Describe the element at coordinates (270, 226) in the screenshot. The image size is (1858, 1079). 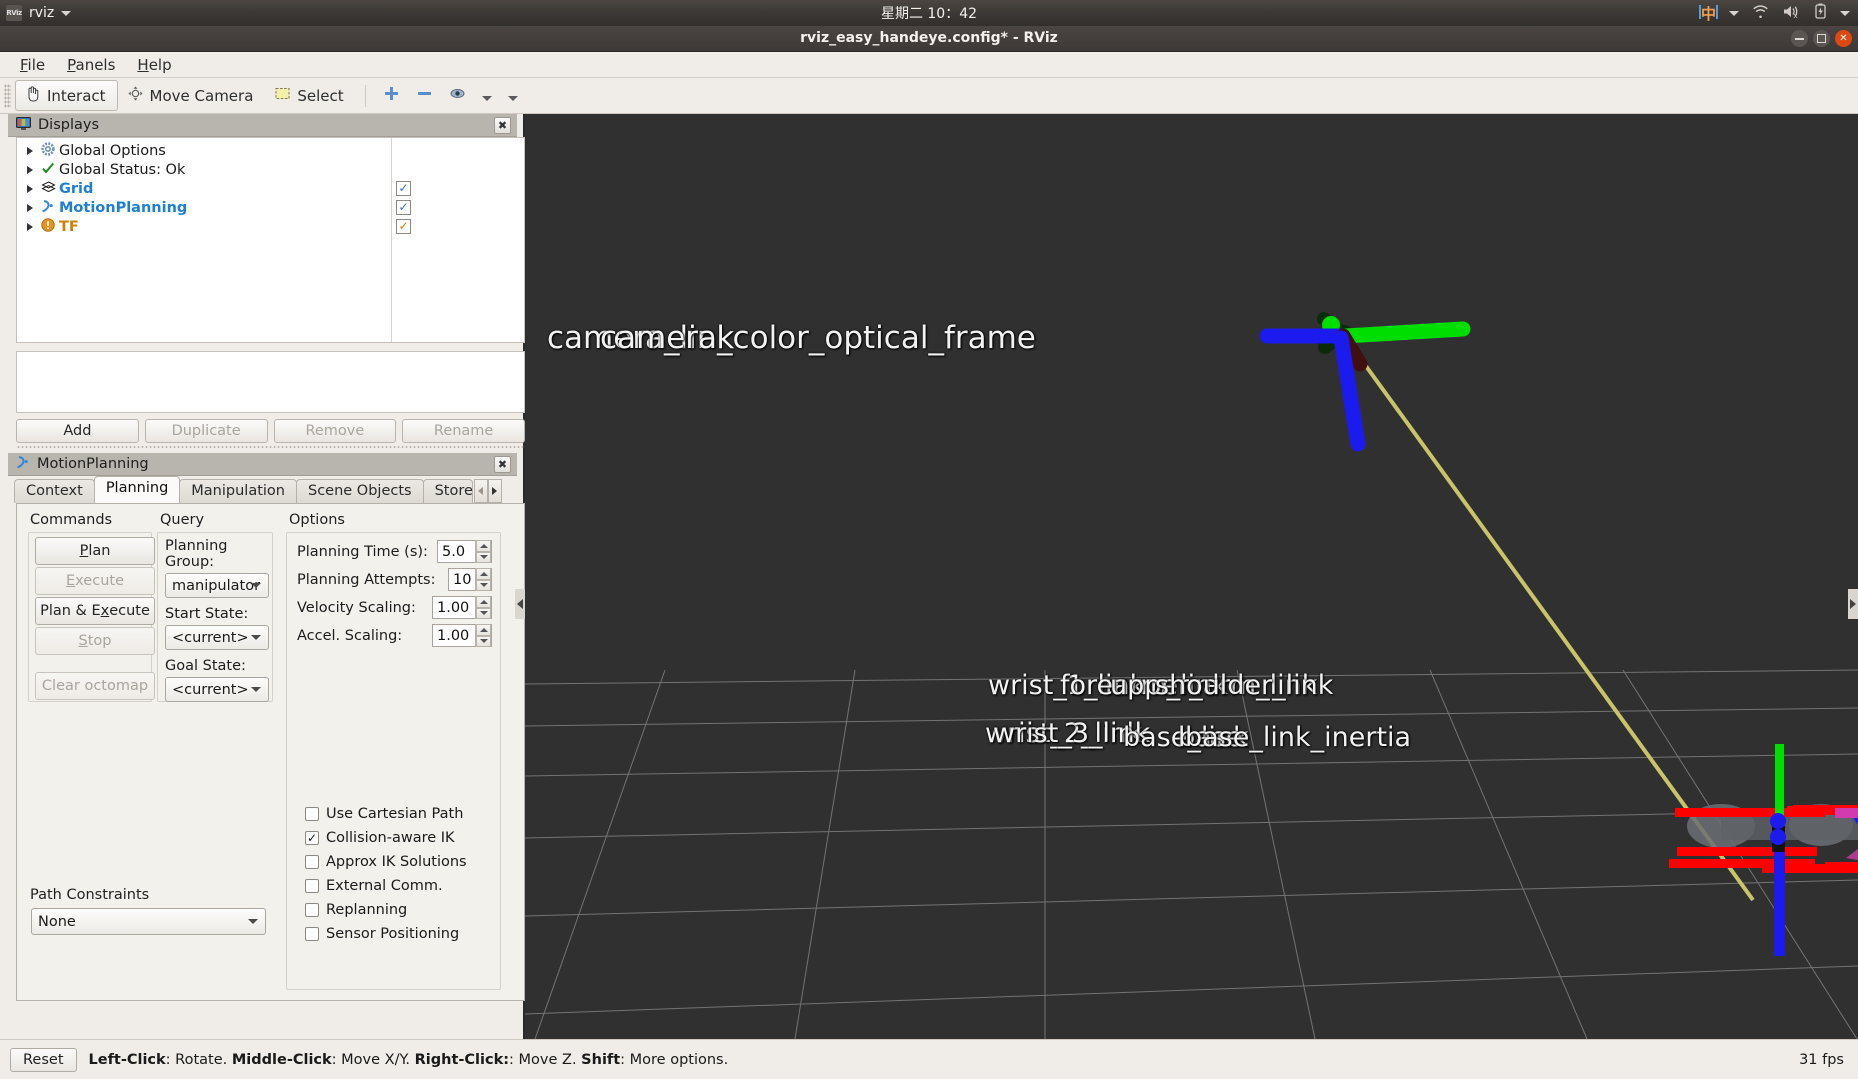
I see `tree-item-tf: TF ✓` at that location.